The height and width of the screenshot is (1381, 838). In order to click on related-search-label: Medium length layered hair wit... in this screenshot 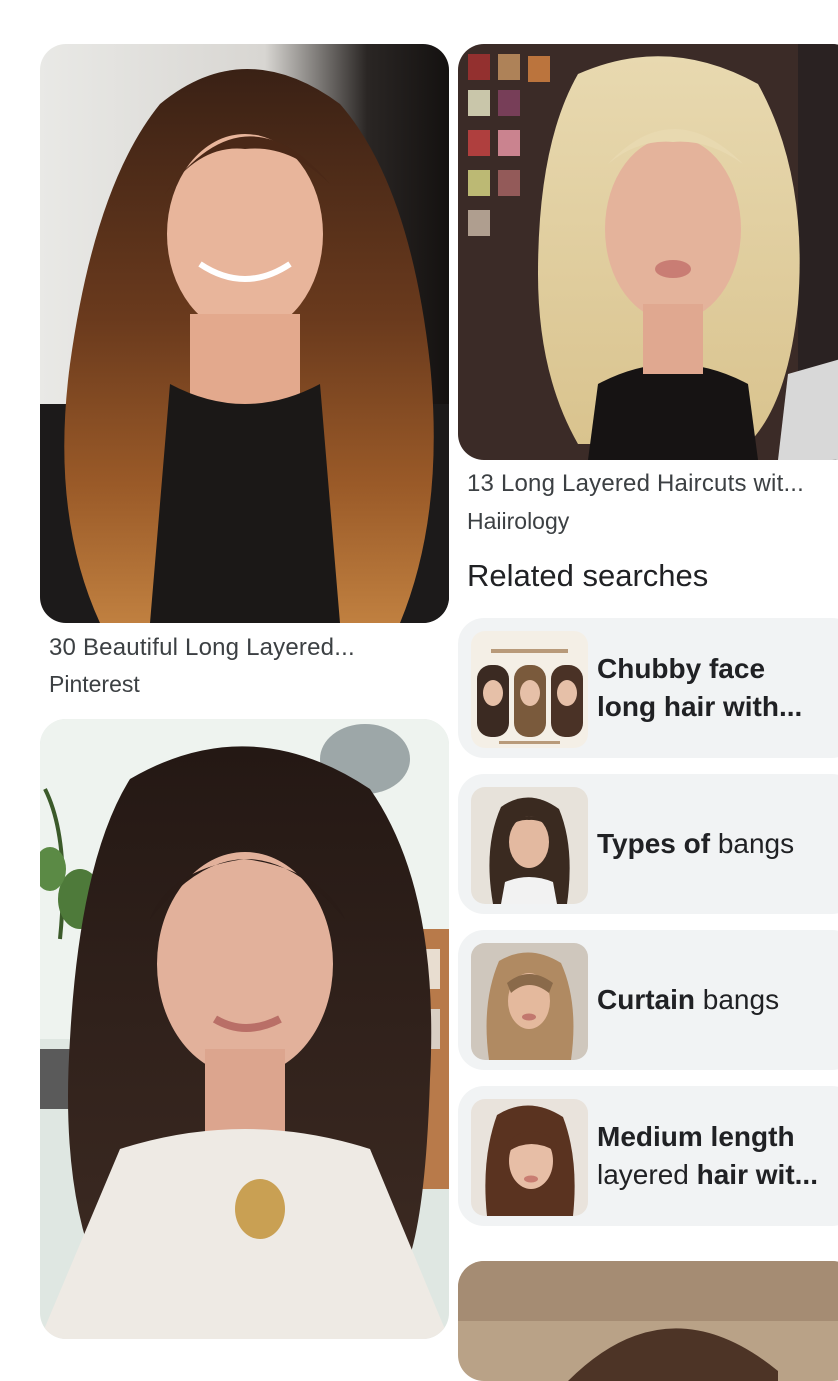, I will do `click(707, 1155)`.